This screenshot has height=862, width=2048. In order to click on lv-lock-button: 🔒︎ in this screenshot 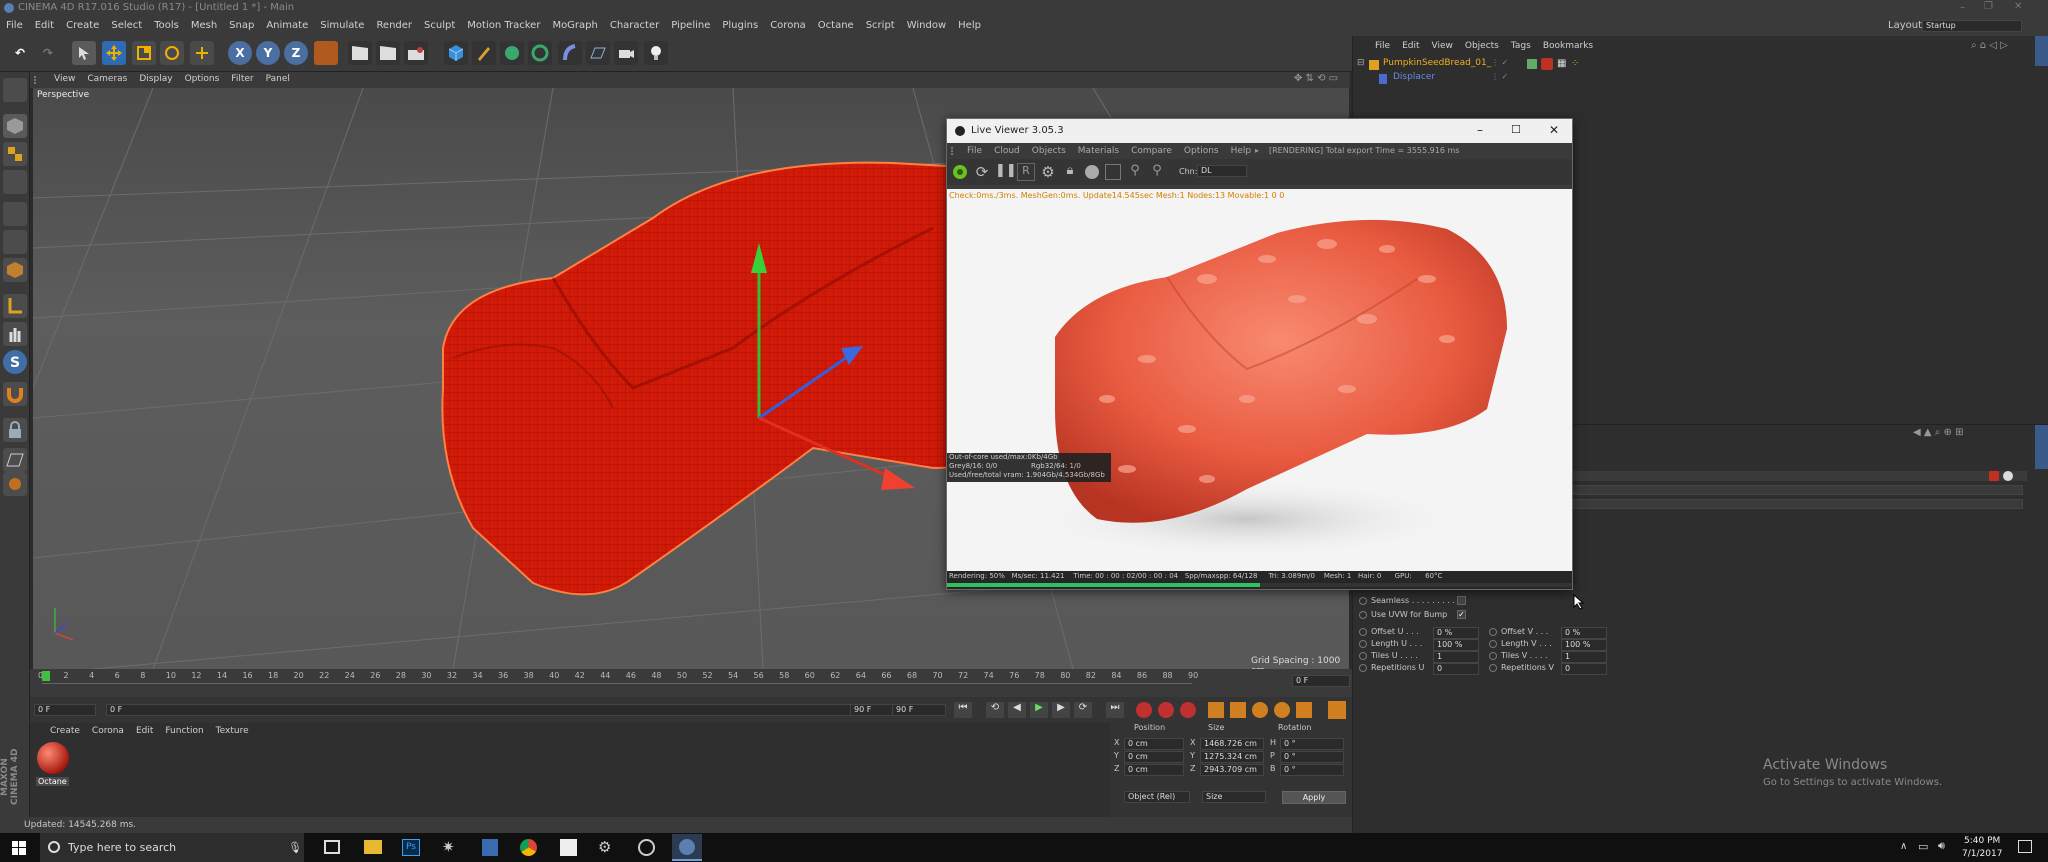, I will do `click(1070, 172)`.